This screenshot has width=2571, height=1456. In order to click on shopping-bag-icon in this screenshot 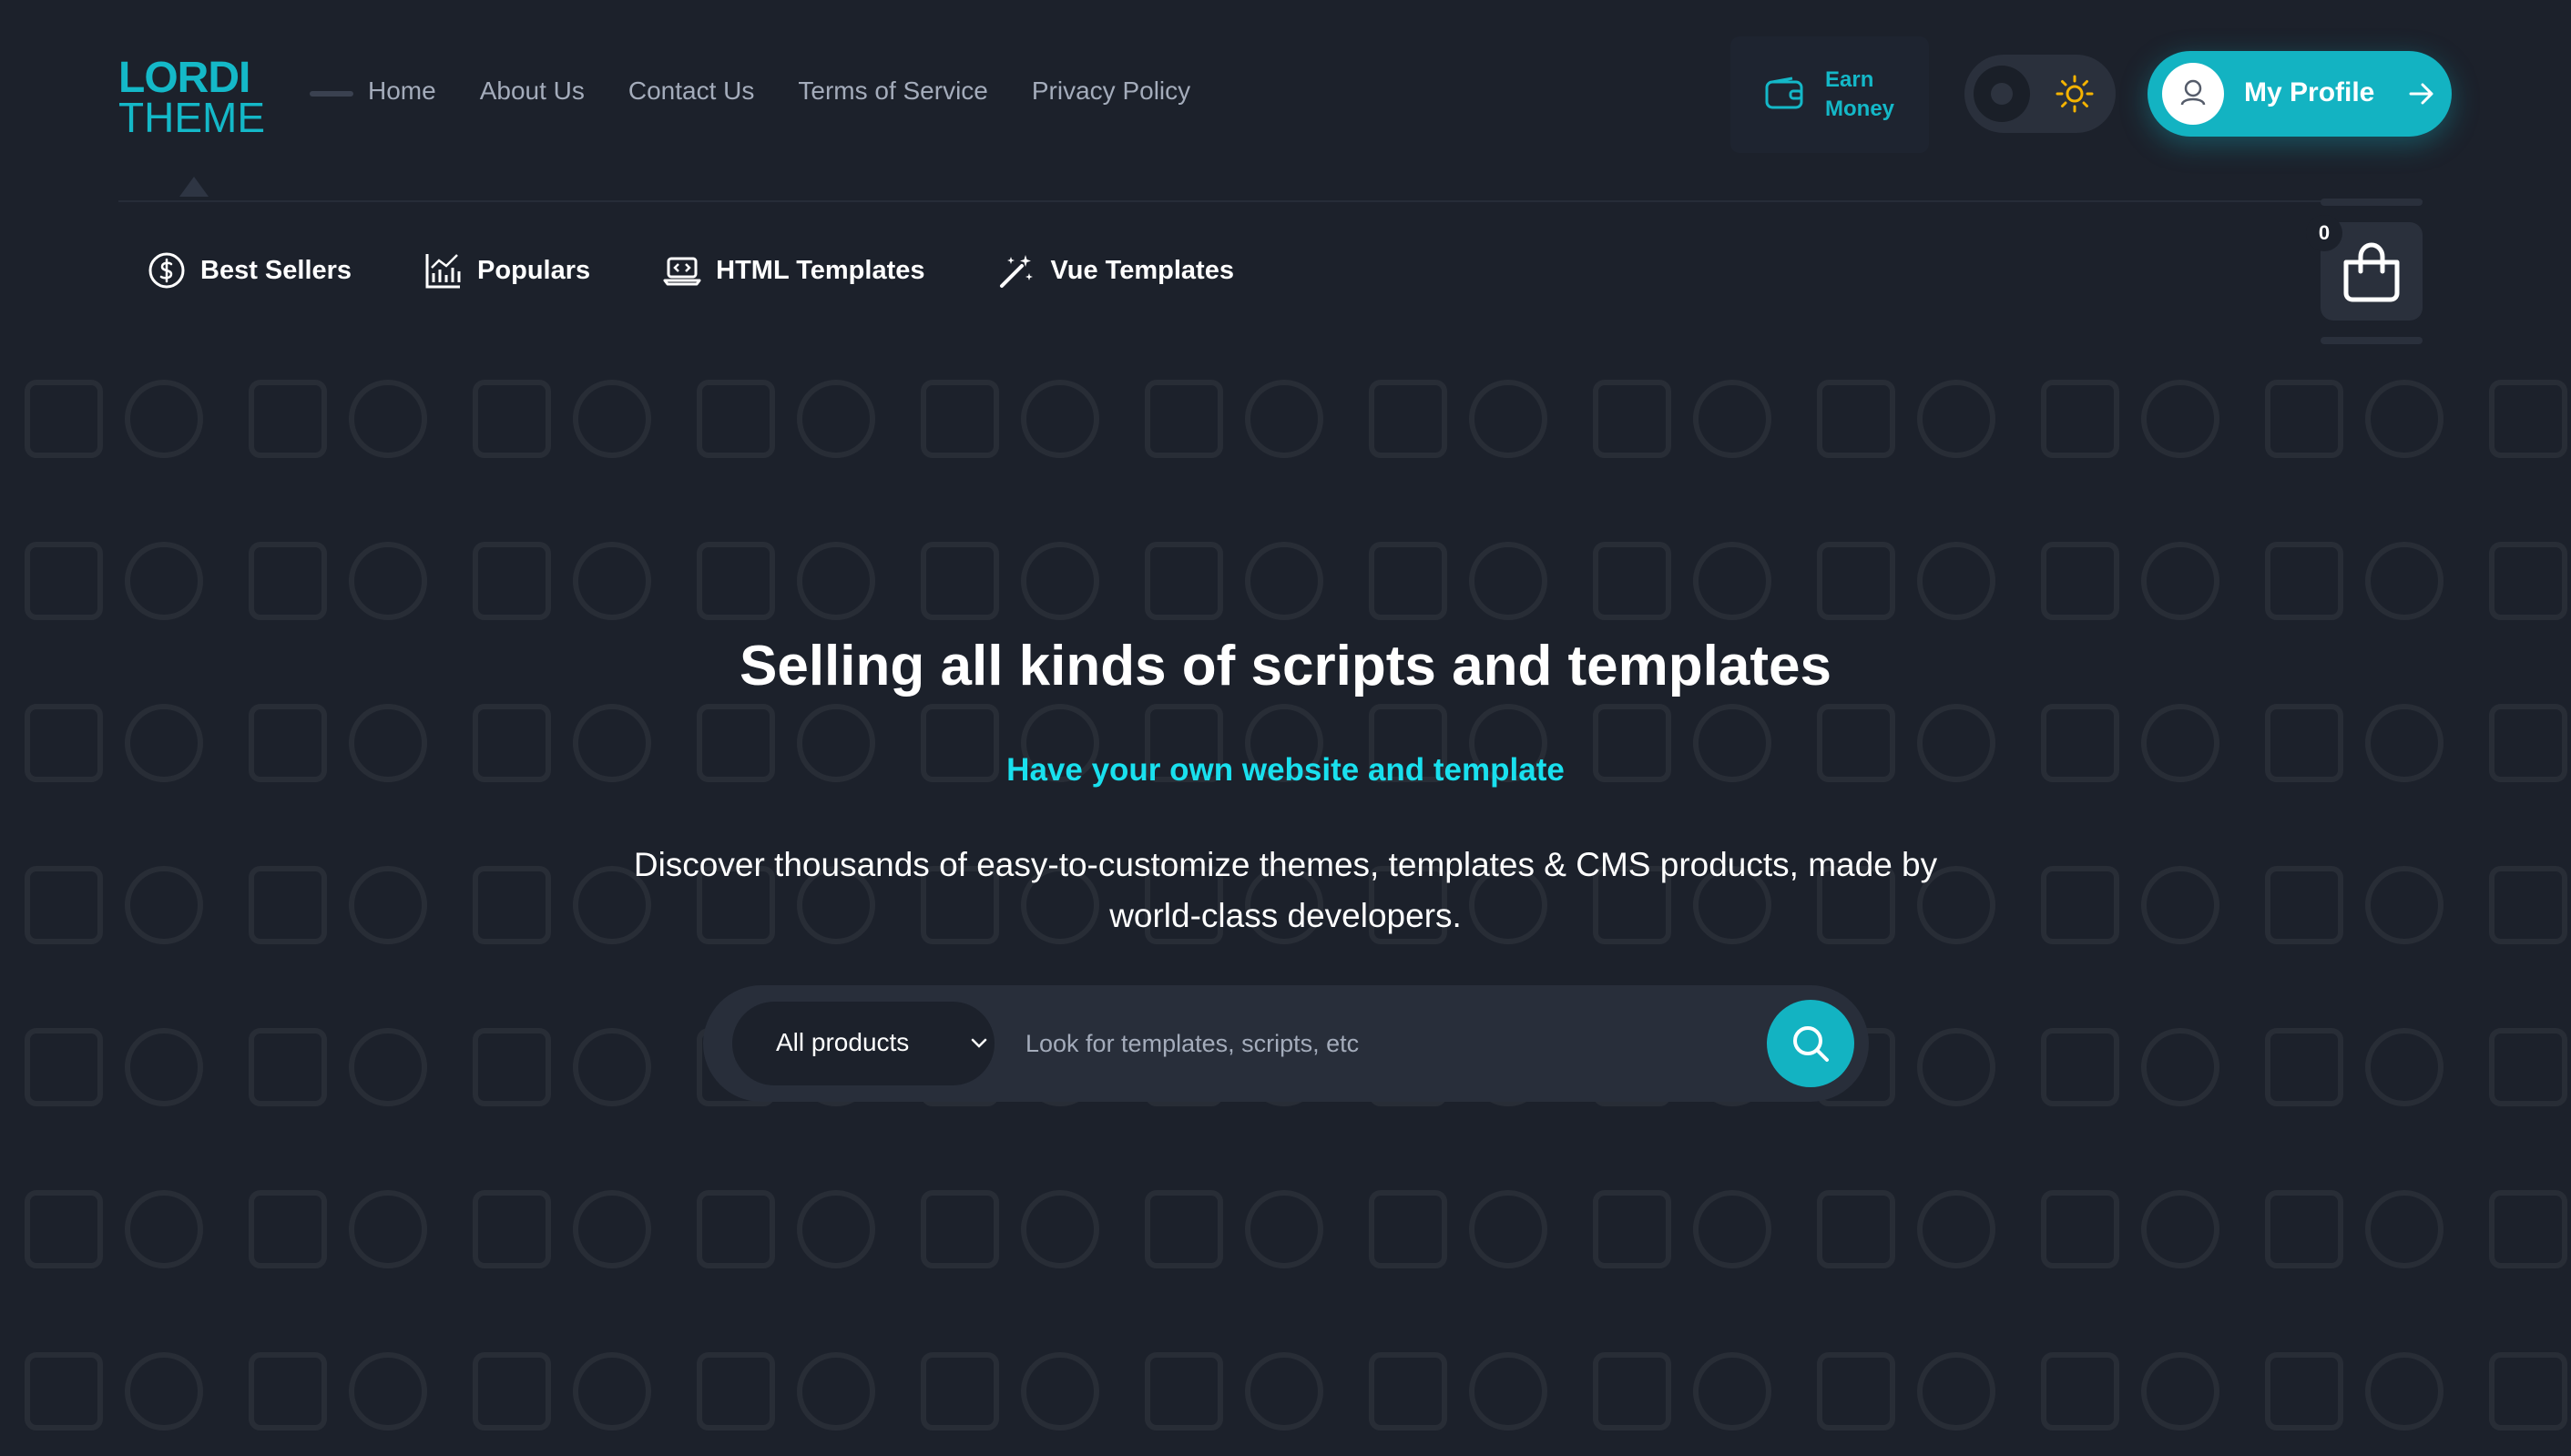, I will do `click(2371, 272)`.